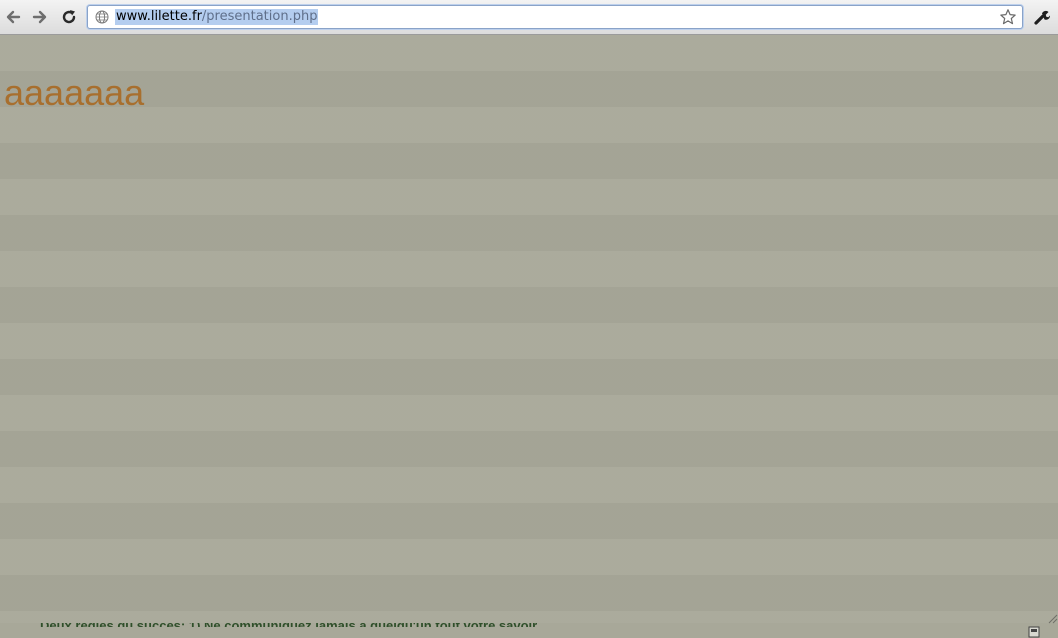 The width and height of the screenshot is (1058, 638). What do you see at coordinates (74, 92) in the screenshot?
I see `page-heading: aaaaaaa` at bounding box center [74, 92].